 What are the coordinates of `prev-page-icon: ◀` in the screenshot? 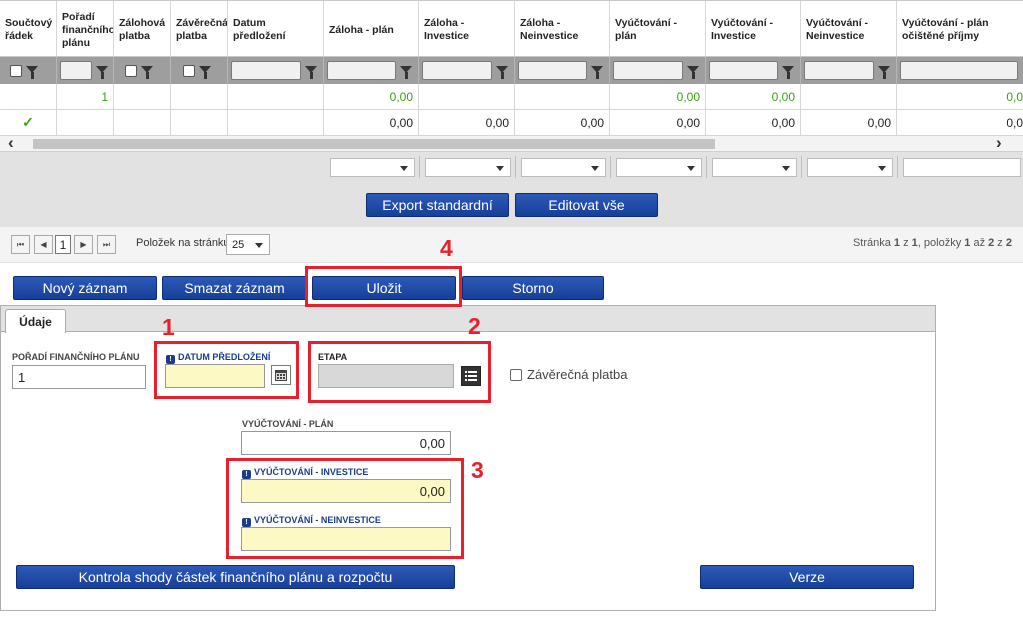 It's located at (43, 244).